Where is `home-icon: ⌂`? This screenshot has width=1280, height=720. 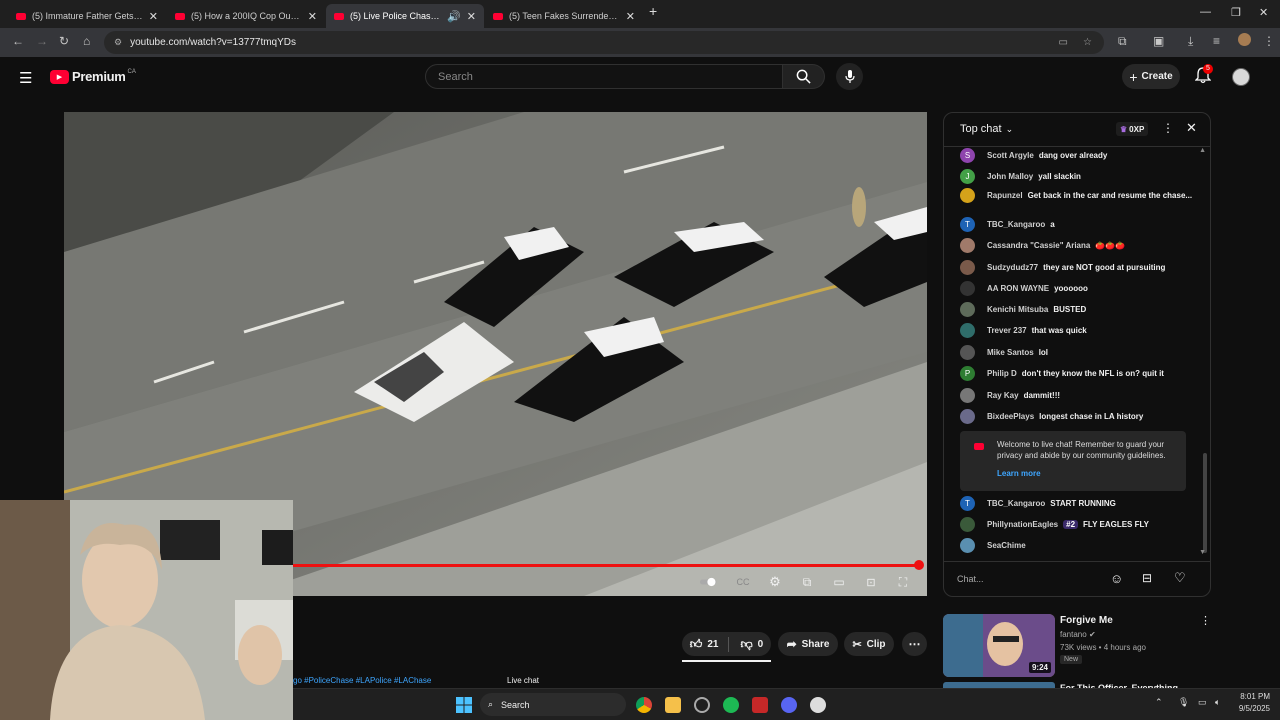
home-icon: ⌂ is located at coordinates (86, 41).